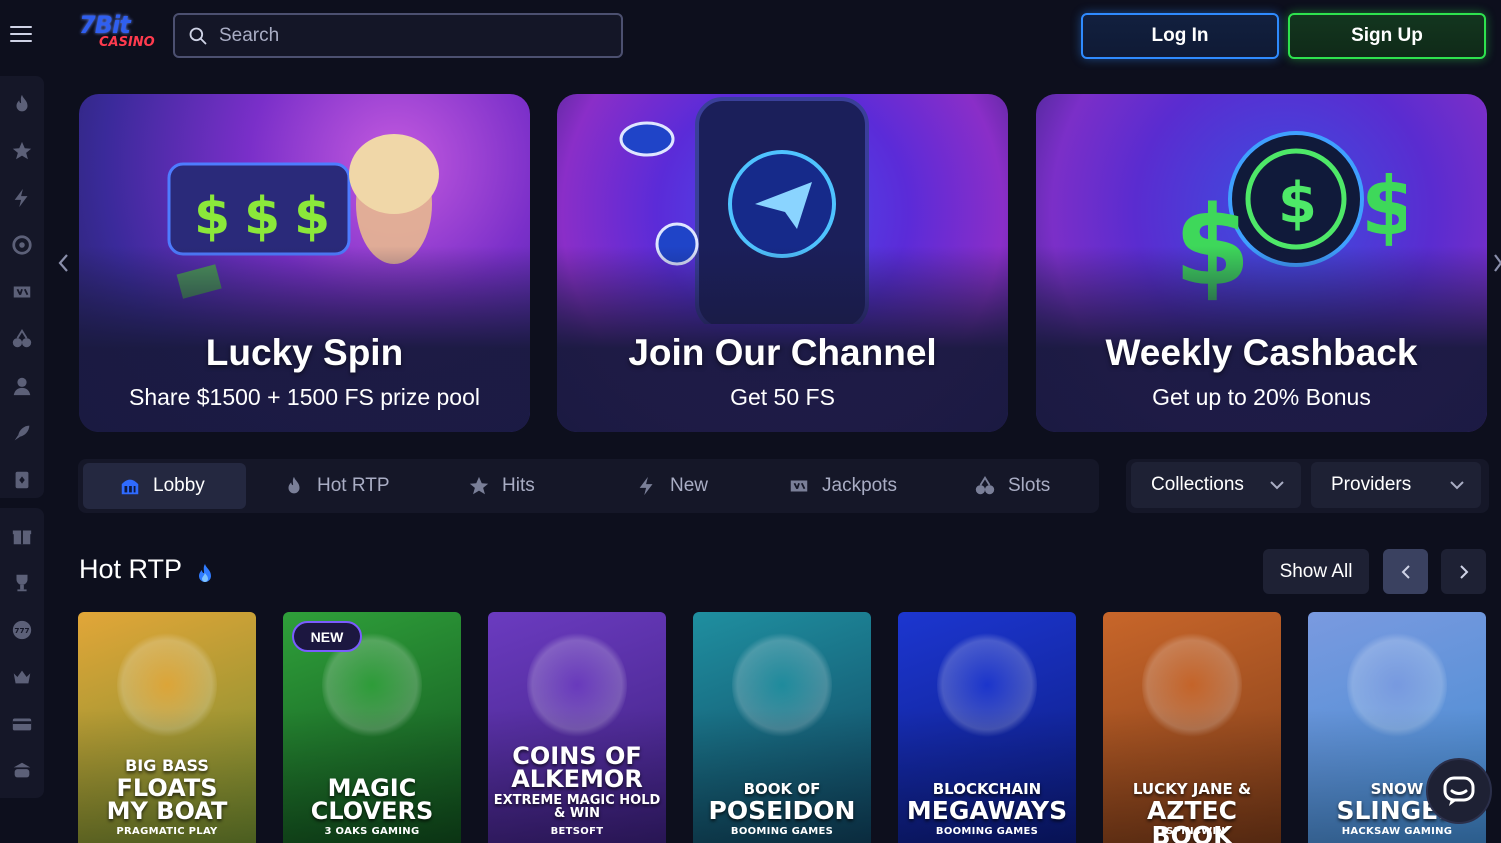 Image resolution: width=1501 pixels, height=843 pixels. I want to click on login-button: Log In, so click(1180, 36).